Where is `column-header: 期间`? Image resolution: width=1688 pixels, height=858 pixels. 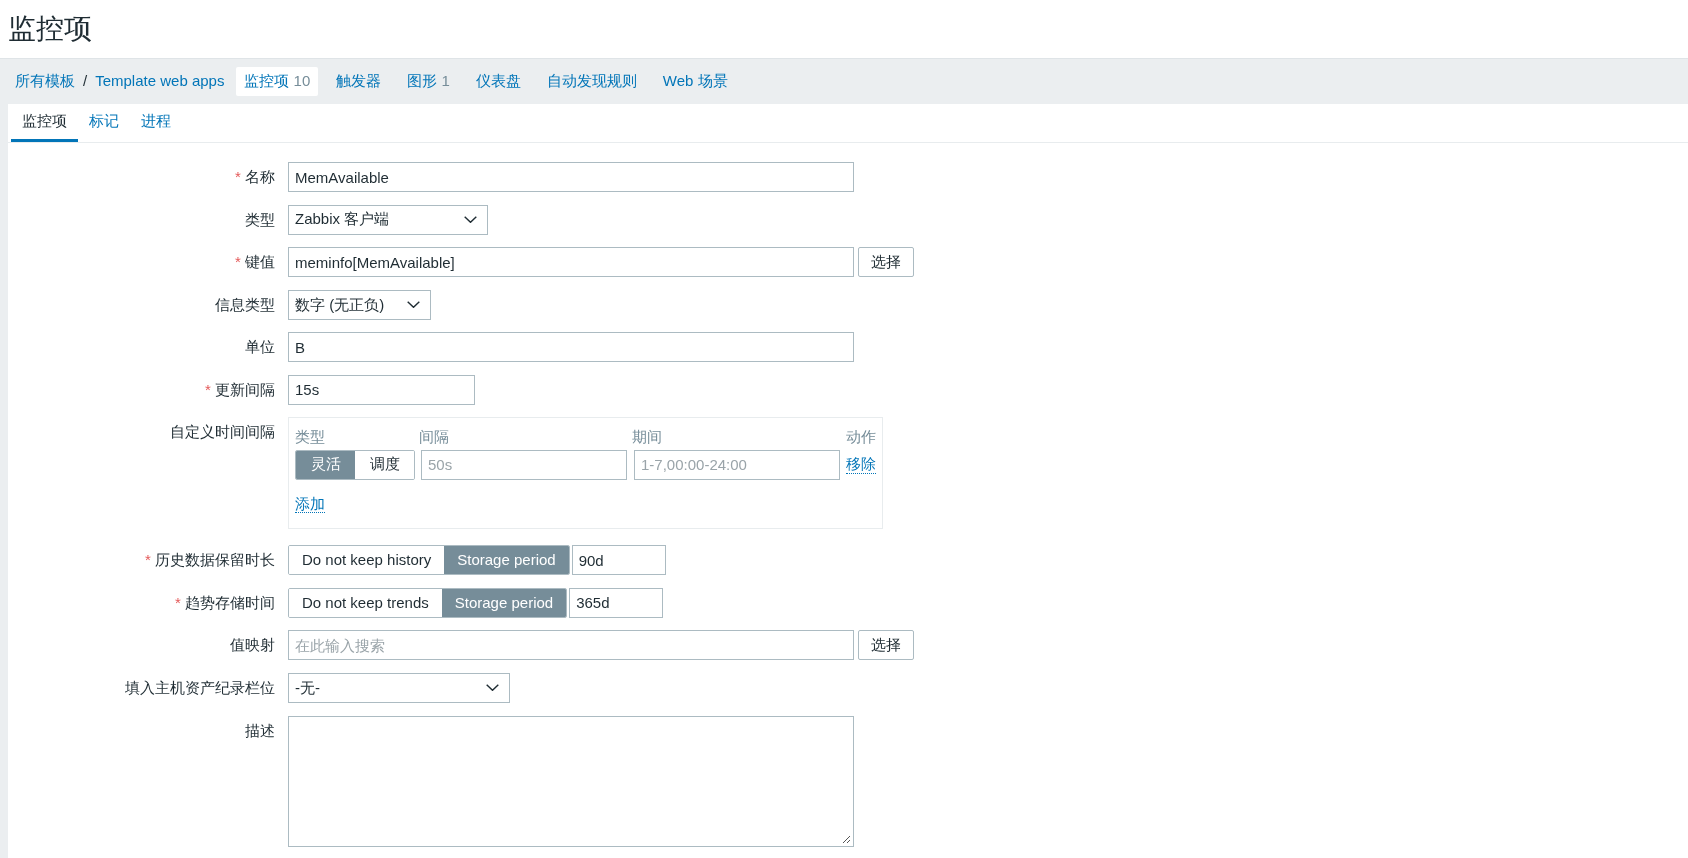 column-header: 期间 is located at coordinates (647, 436).